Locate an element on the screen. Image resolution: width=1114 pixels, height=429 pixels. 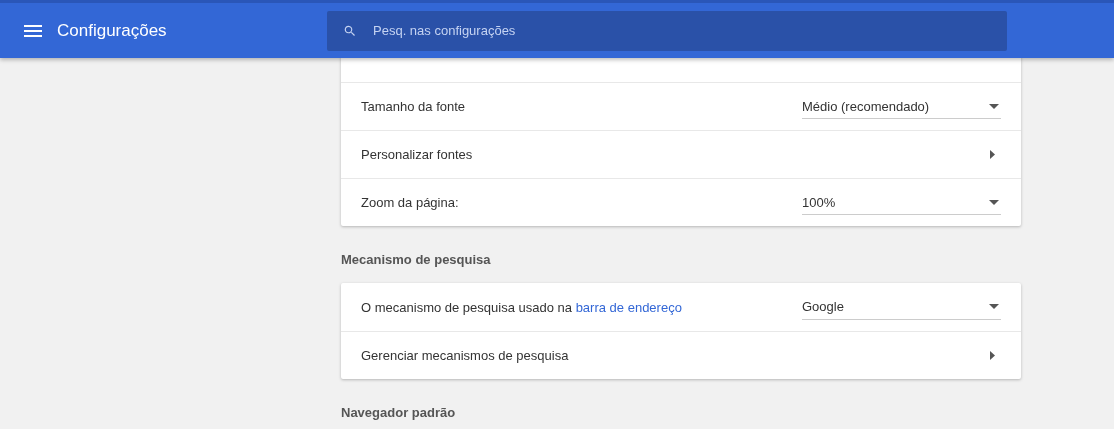
dropdown: Médio (recomendado) is located at coordinates (901, 106).